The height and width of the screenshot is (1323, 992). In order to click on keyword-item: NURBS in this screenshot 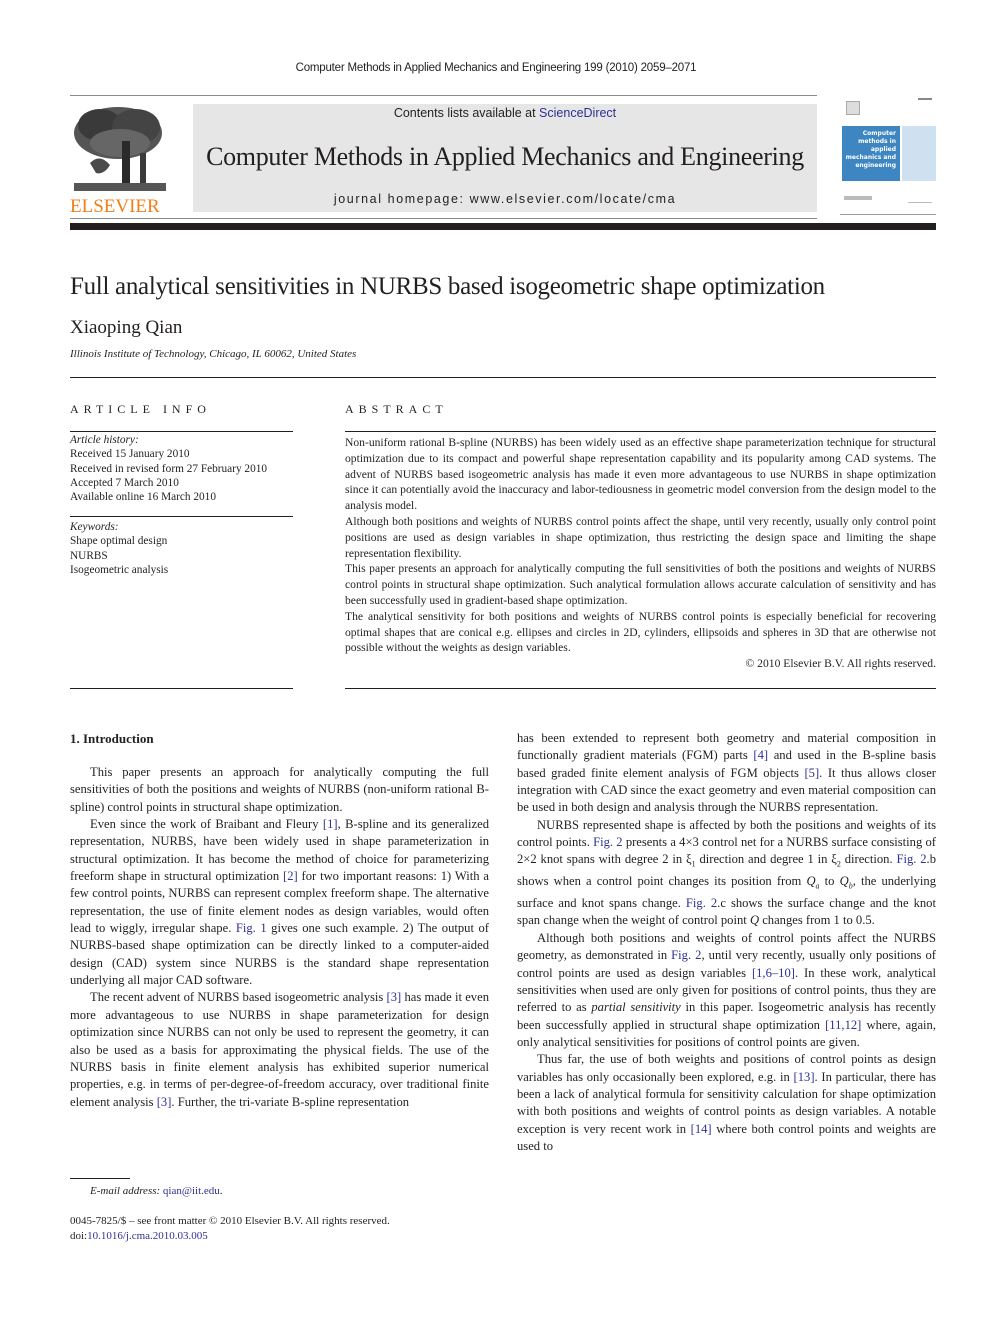, I will do `click(89, 555)`.